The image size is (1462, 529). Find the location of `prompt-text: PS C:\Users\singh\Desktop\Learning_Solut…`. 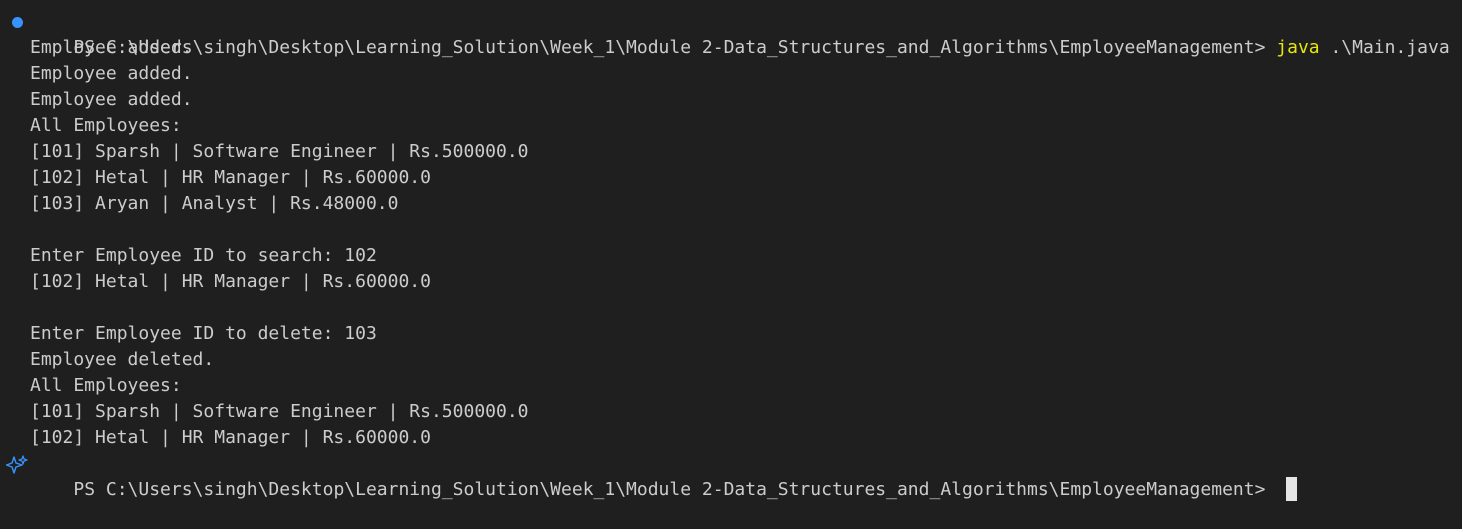

prompt-text: PS C:\Users\singh\Desktop\Learning_Solut… is located at coordinates (675, 489).